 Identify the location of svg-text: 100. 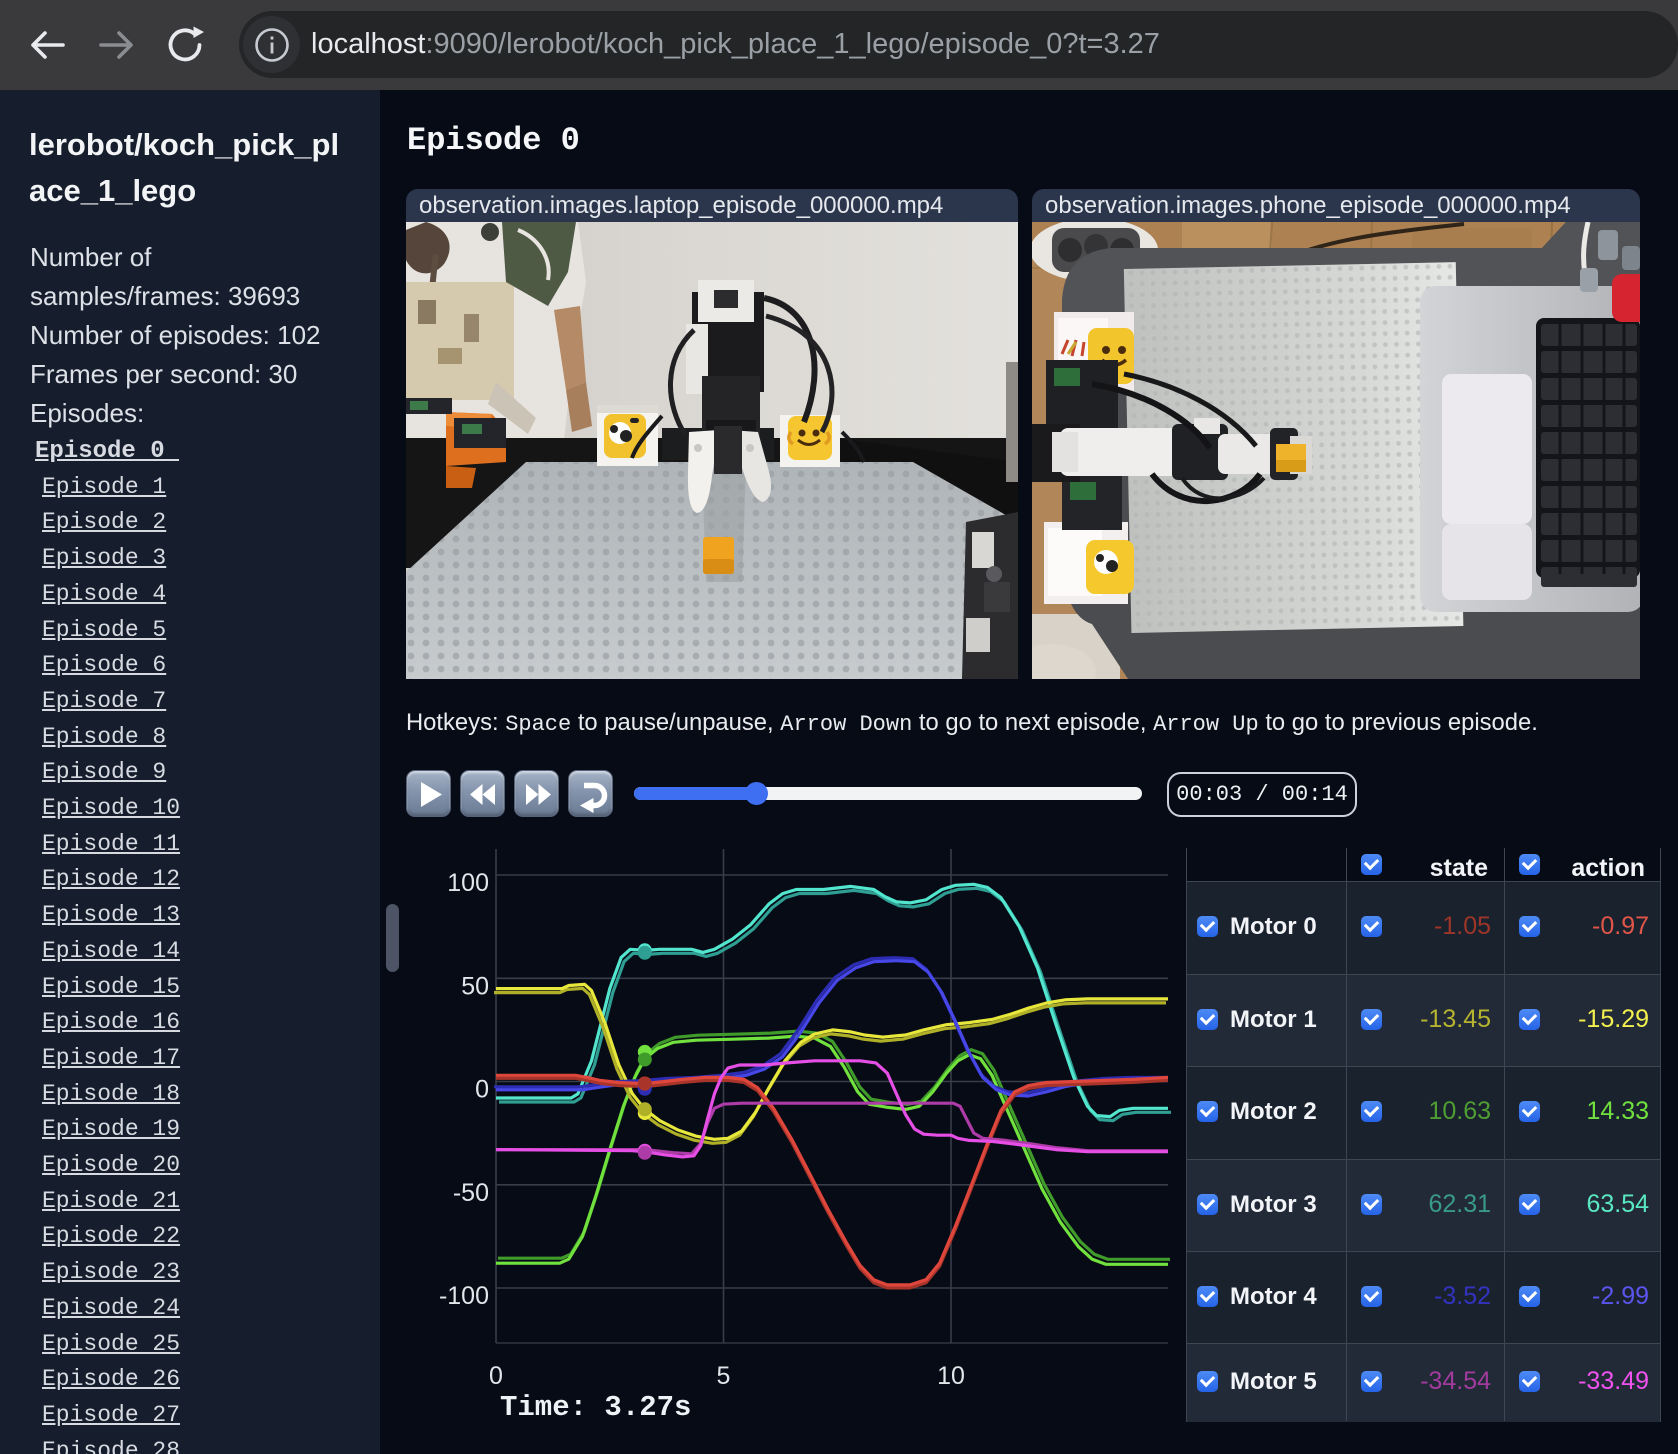
(468, 883).